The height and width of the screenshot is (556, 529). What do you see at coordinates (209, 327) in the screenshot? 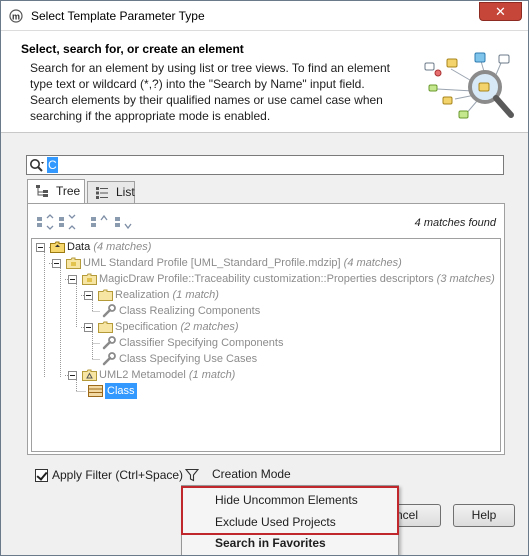
I see `tree-row-count: (2 matches)` at bounding box center [209, 327].